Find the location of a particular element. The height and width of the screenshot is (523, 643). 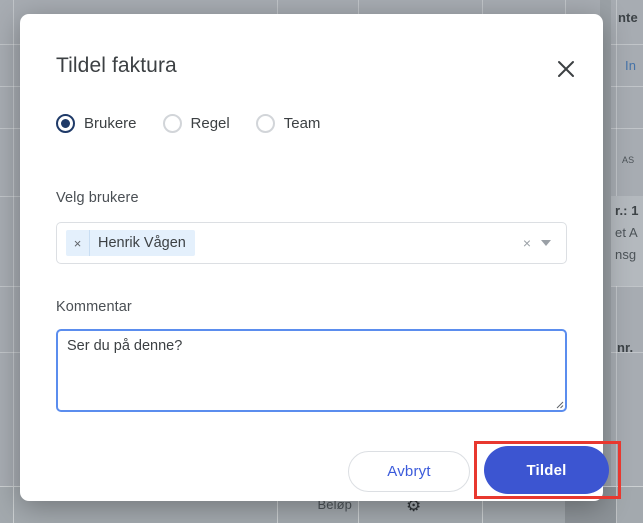

radio-circle-team is located at coordinates (265, 123).